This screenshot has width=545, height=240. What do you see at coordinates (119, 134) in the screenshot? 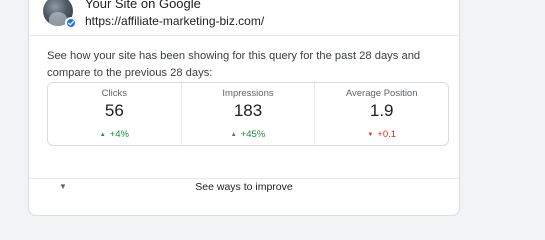
I see `stat-change-value: +4%` at bounding box center [119, 134].